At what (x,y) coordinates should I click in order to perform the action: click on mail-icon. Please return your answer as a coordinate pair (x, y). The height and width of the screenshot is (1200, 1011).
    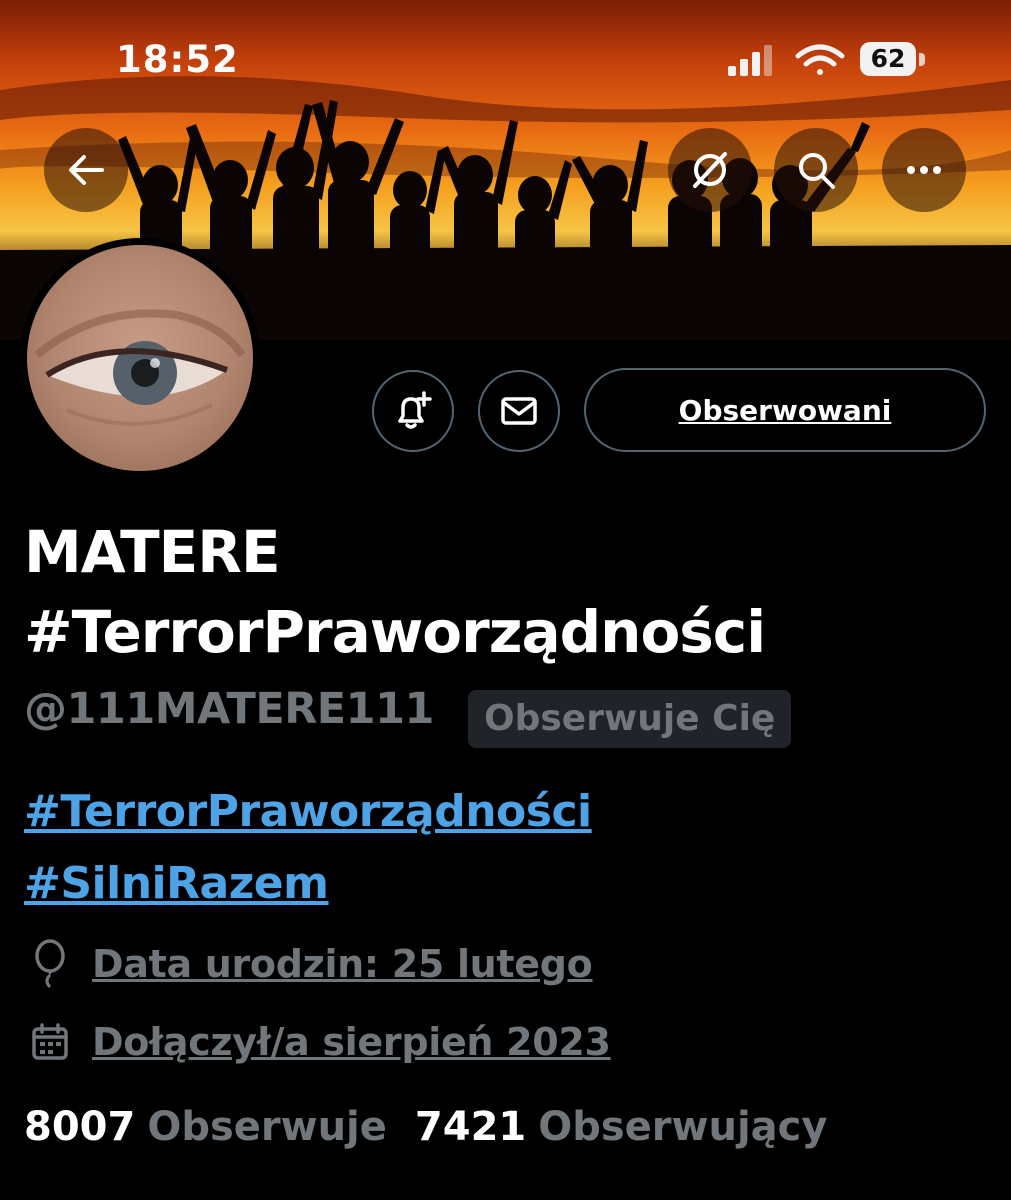
    Looking at the image, I should click on (519, 411).